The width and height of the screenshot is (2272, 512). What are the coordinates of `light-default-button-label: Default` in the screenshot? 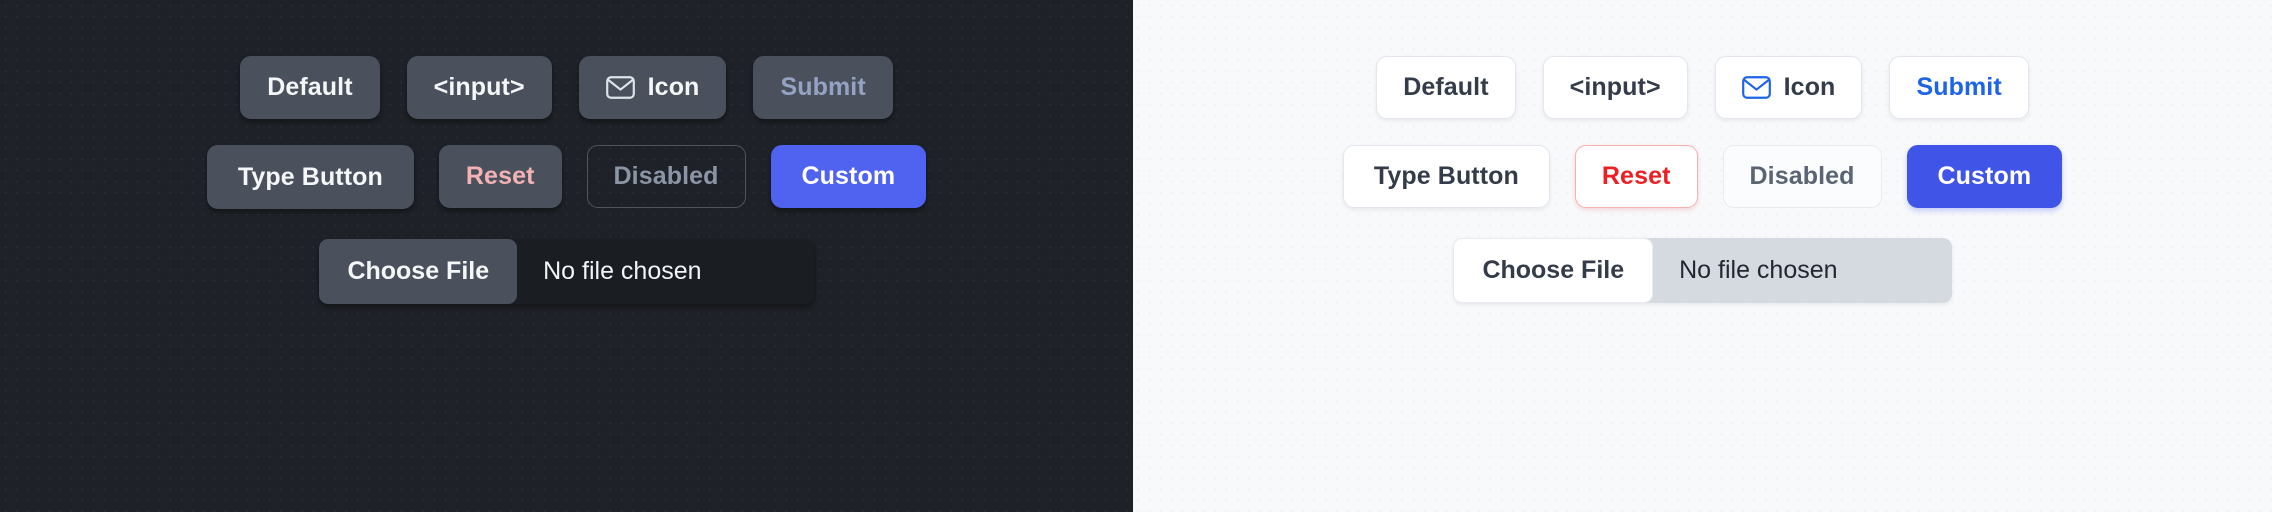 It's located at (1446, 87).